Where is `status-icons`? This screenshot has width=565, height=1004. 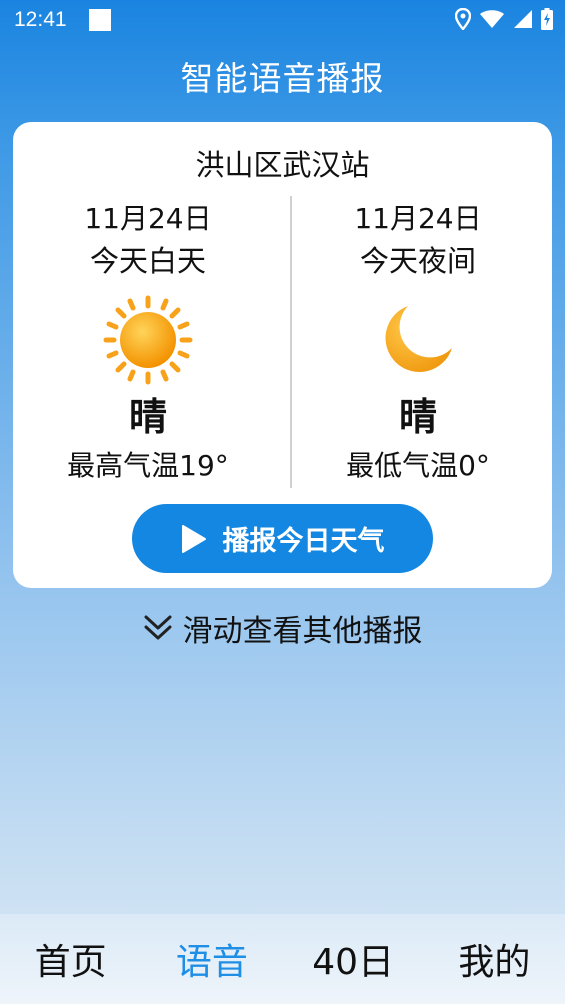 status-icons is located at coordinates (503, 21).